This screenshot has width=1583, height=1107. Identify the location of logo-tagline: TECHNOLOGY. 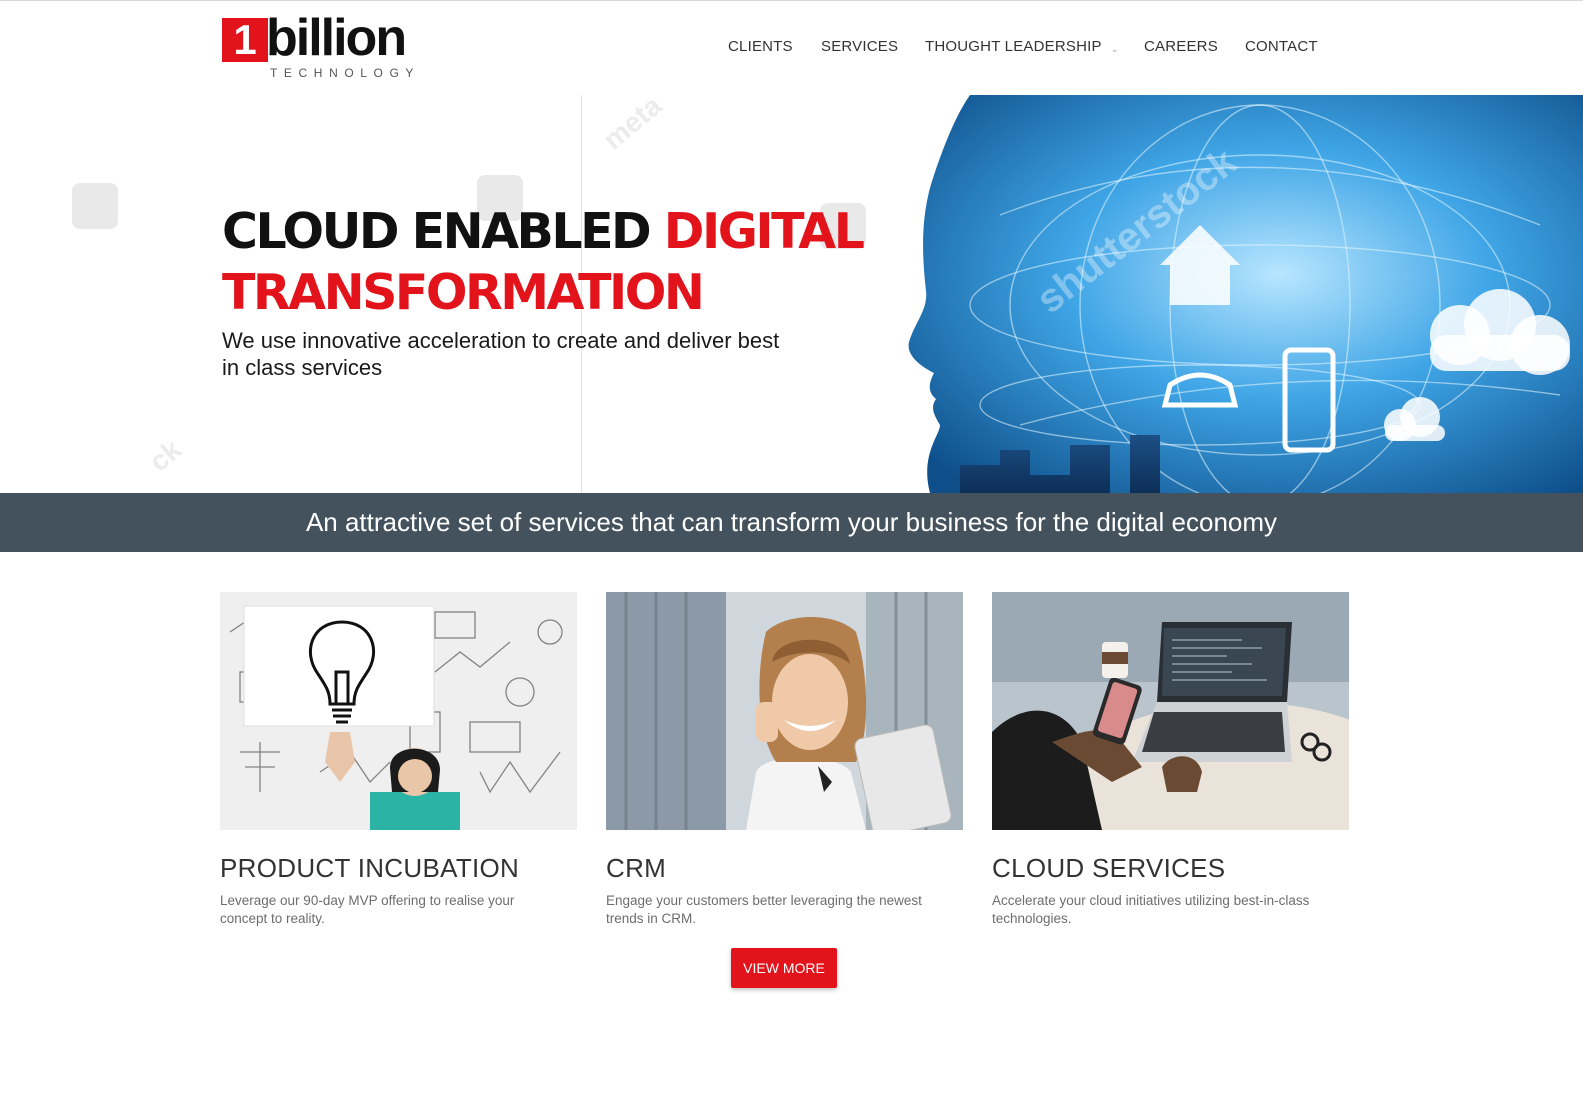
(345, 73).